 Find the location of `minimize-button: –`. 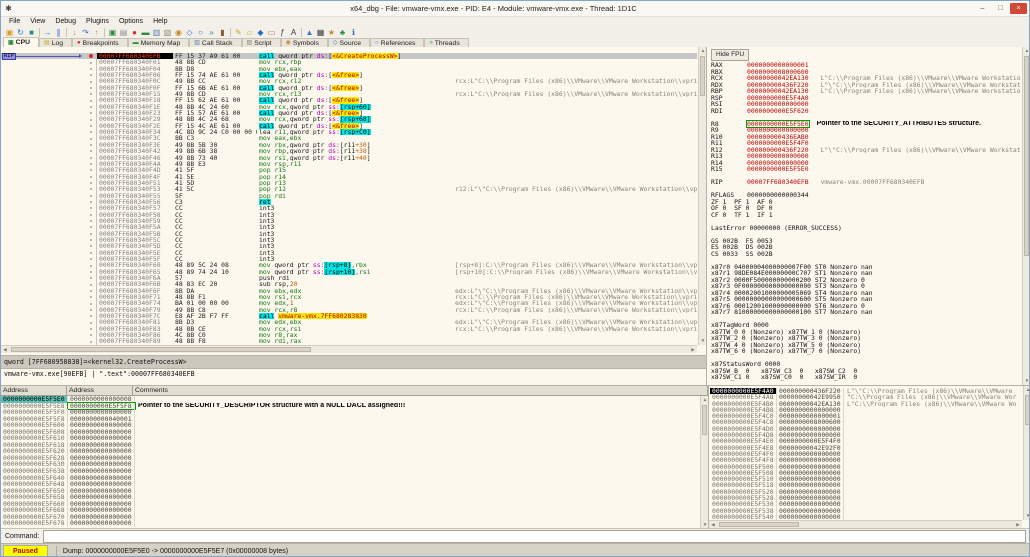

minimize-button: – is located at coordinates (982, 8).